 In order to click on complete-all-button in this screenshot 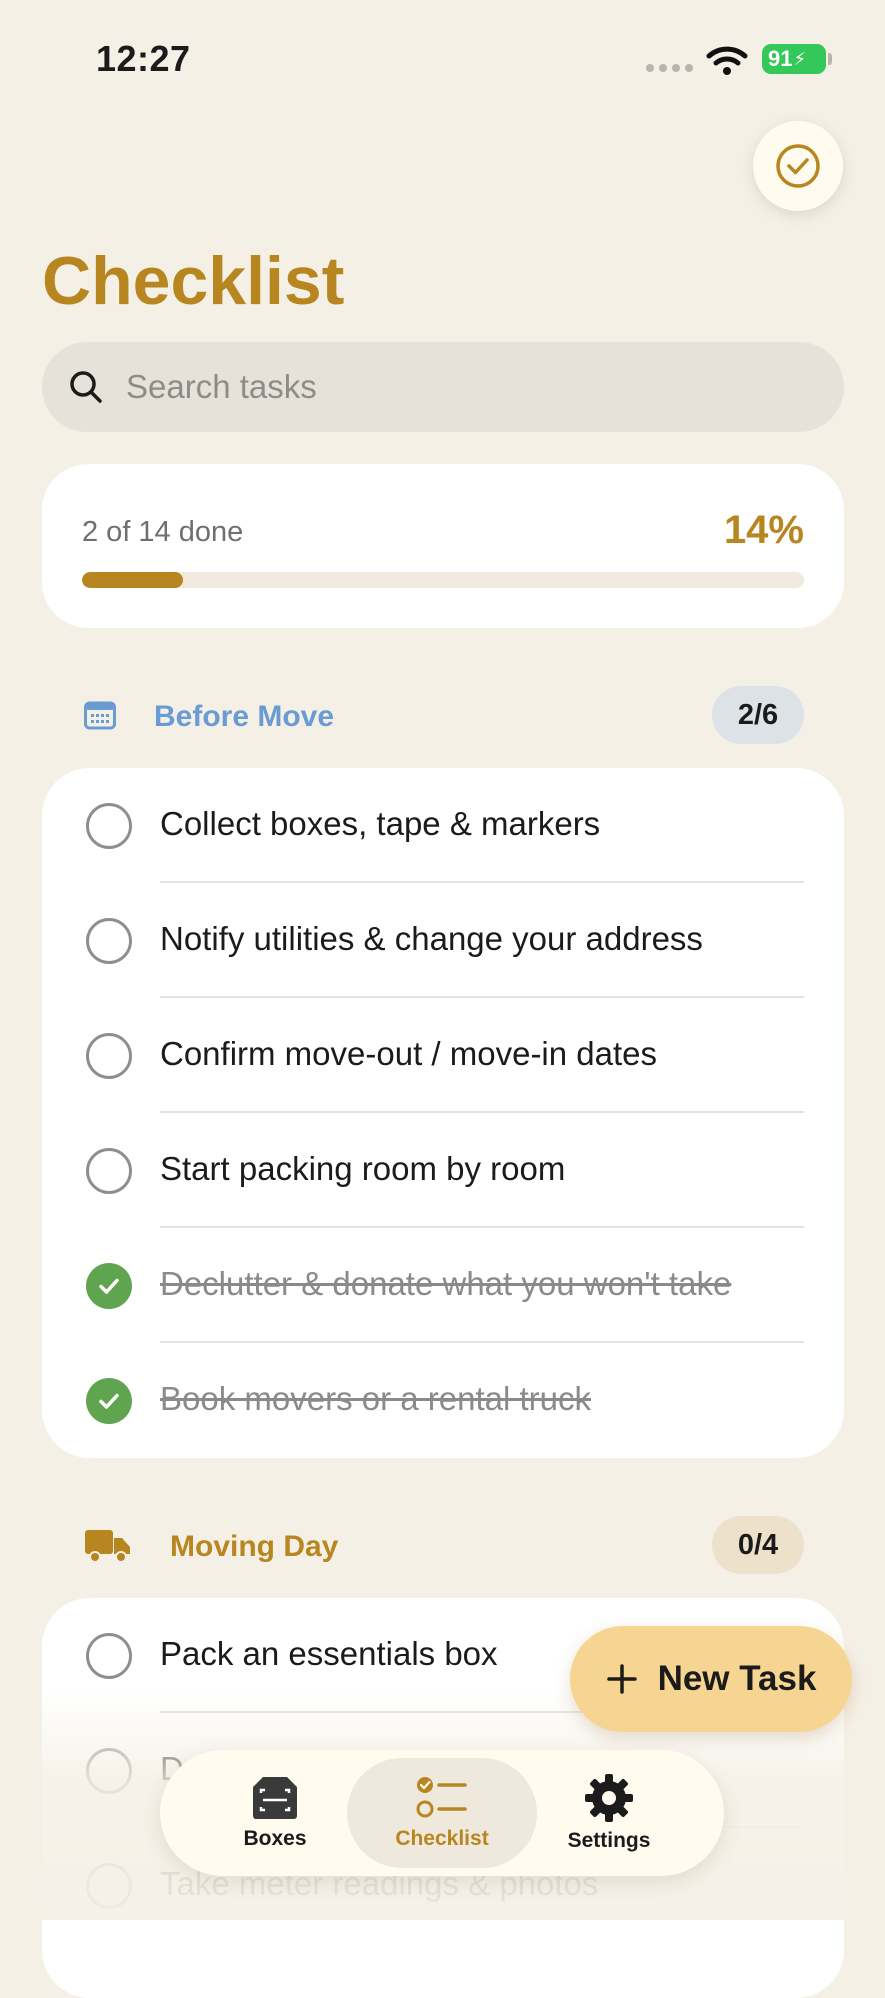, I will do `click(798, 166)`.